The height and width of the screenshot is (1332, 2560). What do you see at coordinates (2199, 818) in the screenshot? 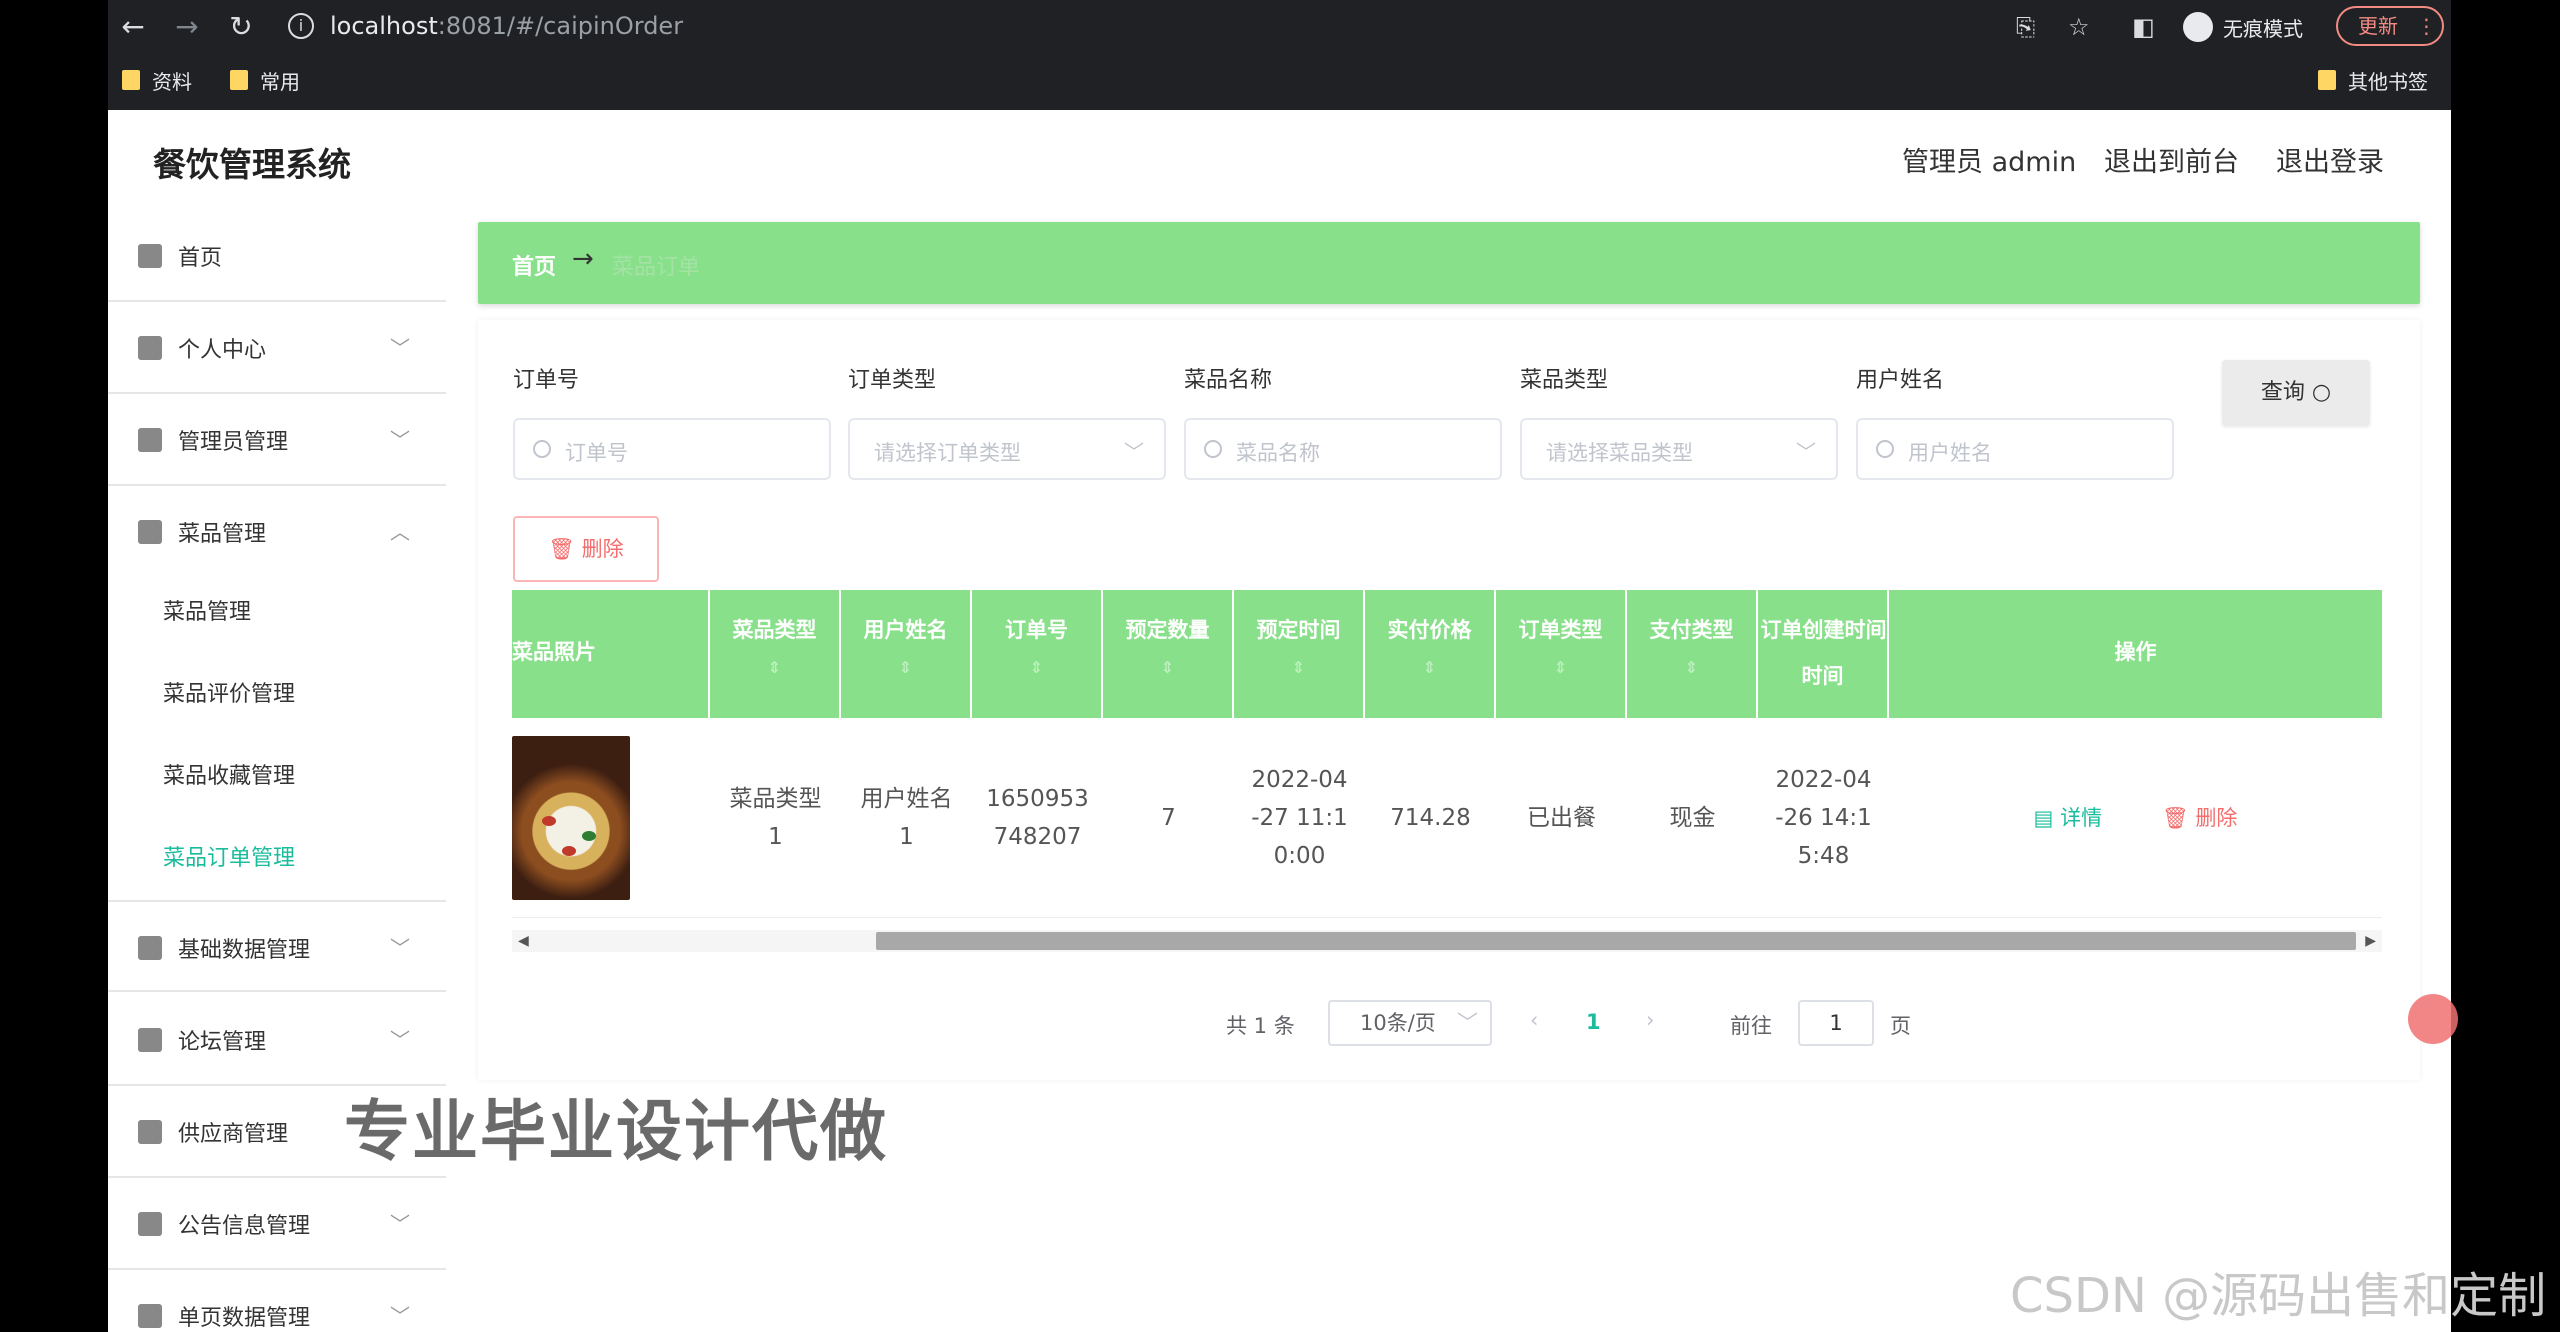
I see `row-delete-button: 🗑 删除` at bounding box center [2199, 818].